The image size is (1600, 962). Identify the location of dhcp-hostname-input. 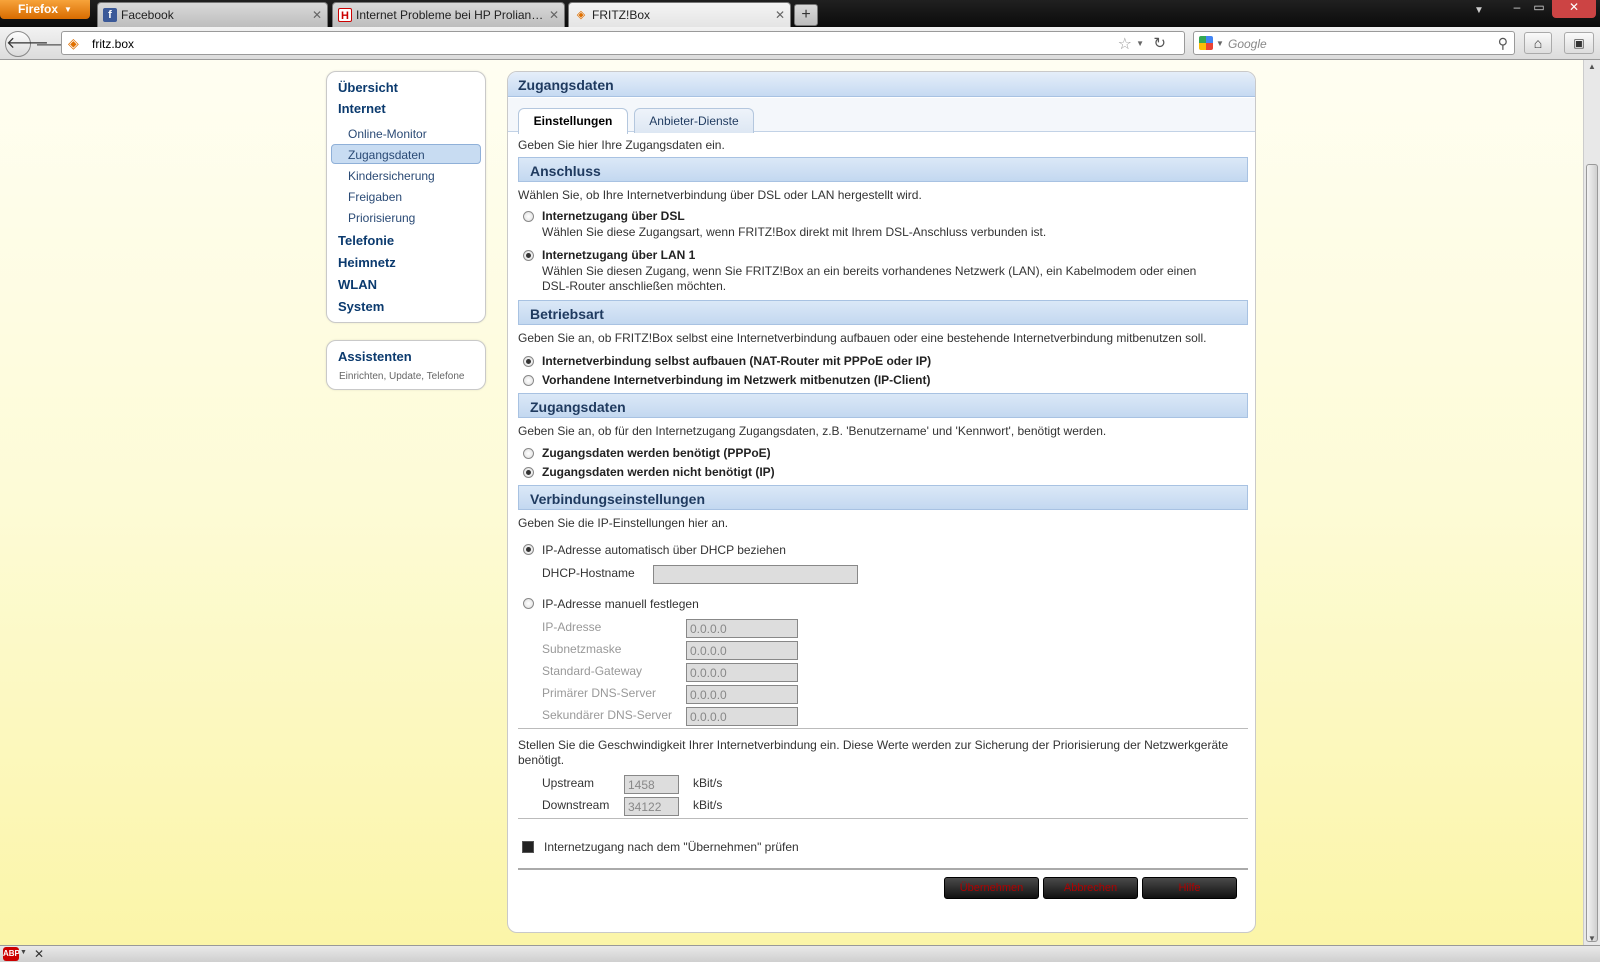
(755, 574).